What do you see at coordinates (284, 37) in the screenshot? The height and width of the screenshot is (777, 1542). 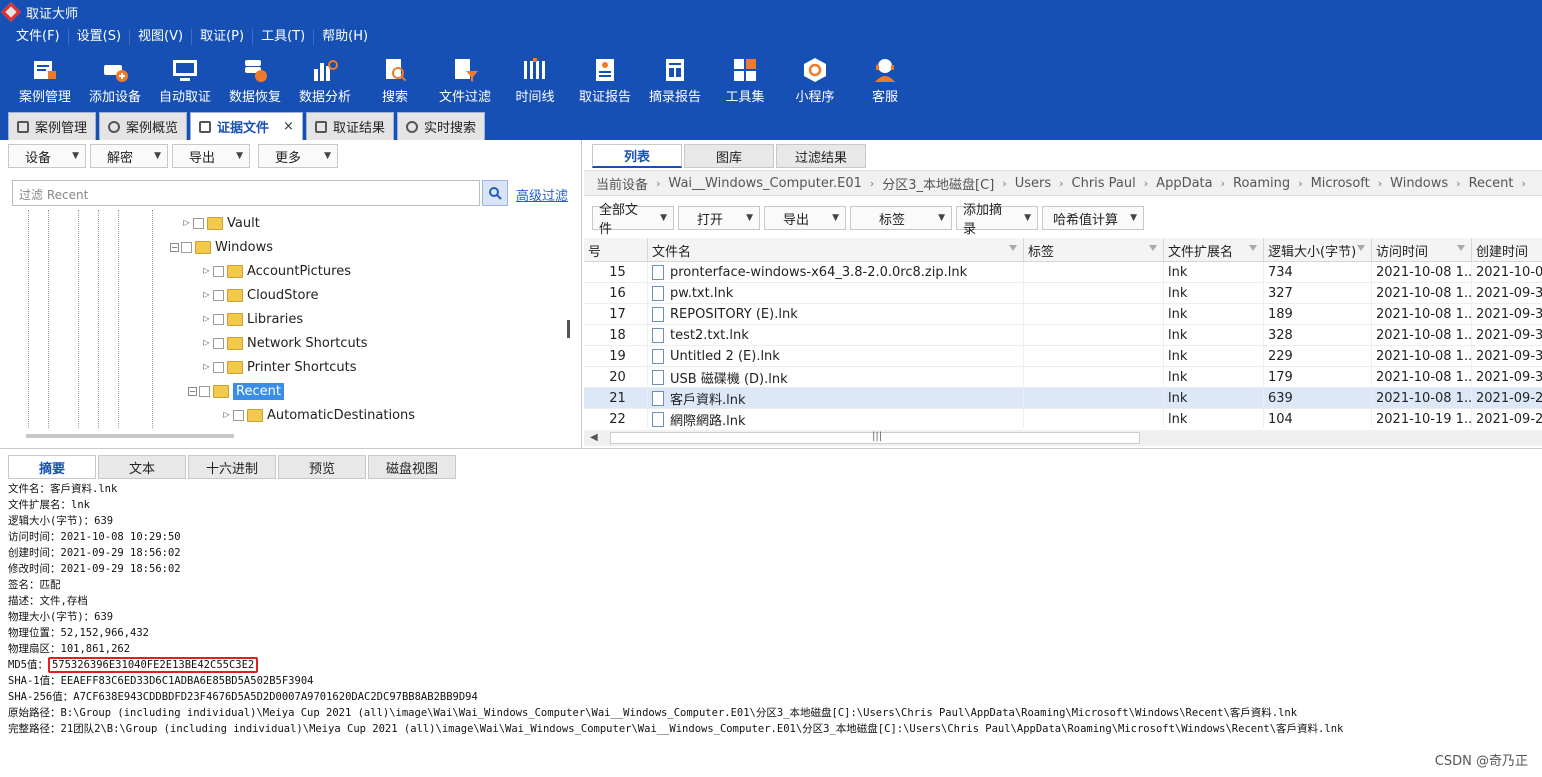 I see `menu-tools: 工具(T)` at bounding box center [284, 37].